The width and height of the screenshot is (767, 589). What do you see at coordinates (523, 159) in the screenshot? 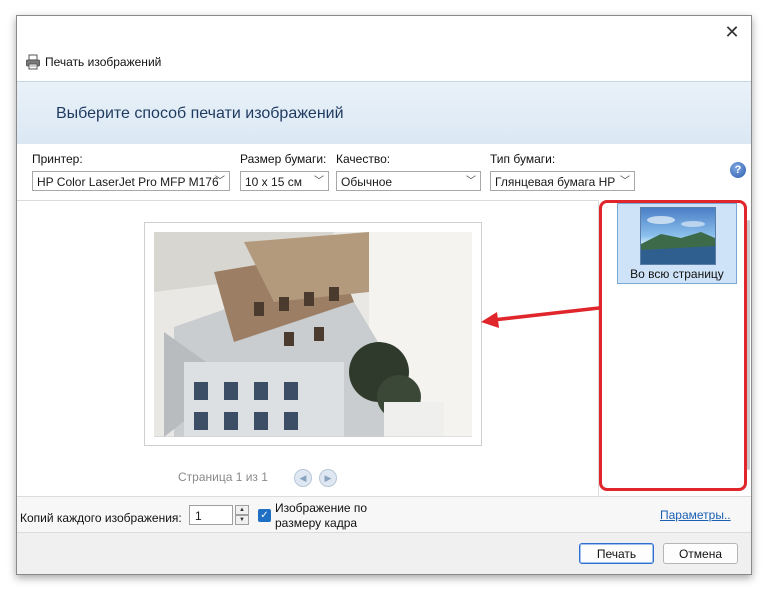
I see `paper-type-label: Тип бумаги:` at bounding box center [523, 159].